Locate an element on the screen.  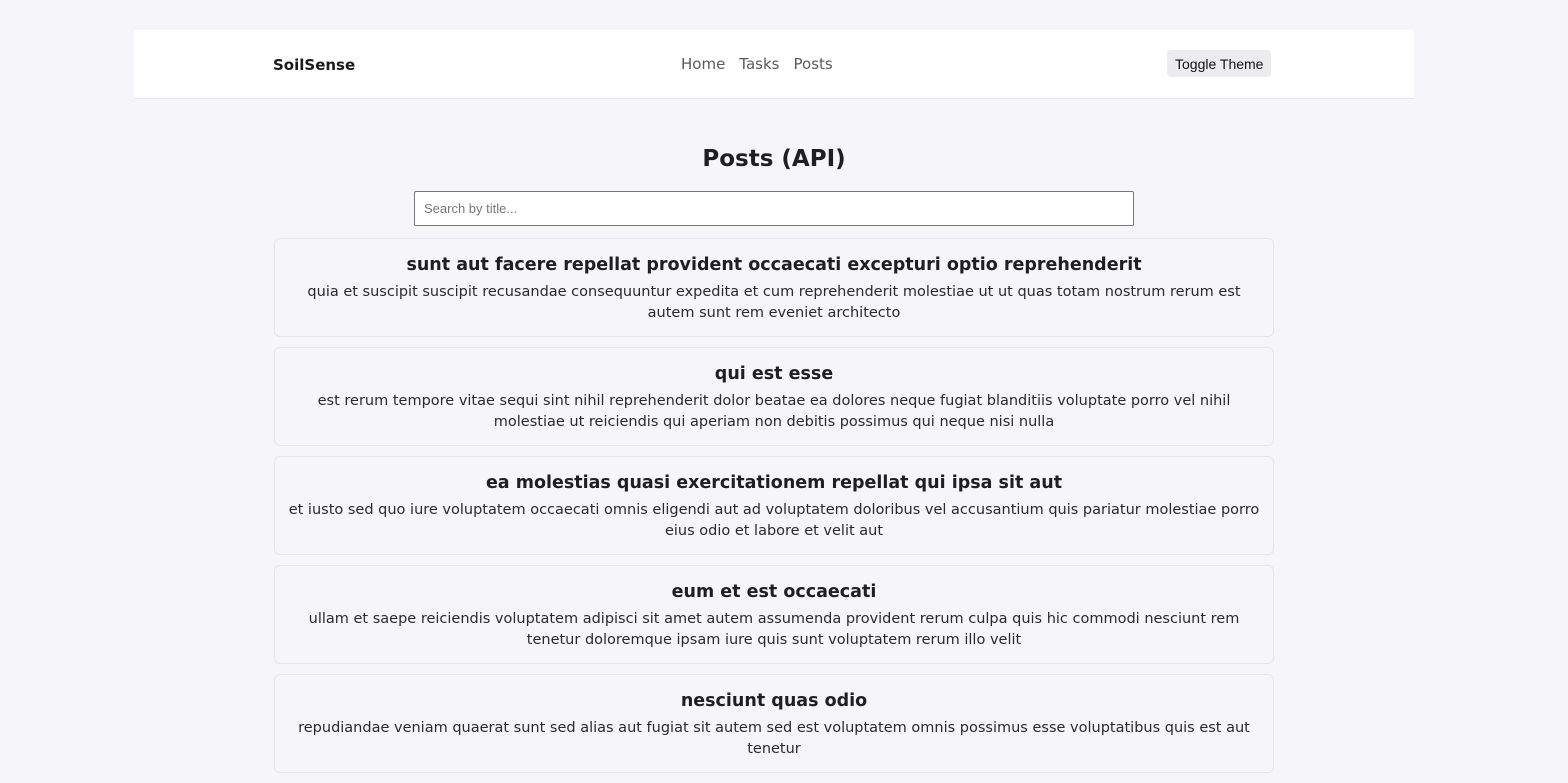
nav-link-posts: Posts is located at coordinates (813, 64).